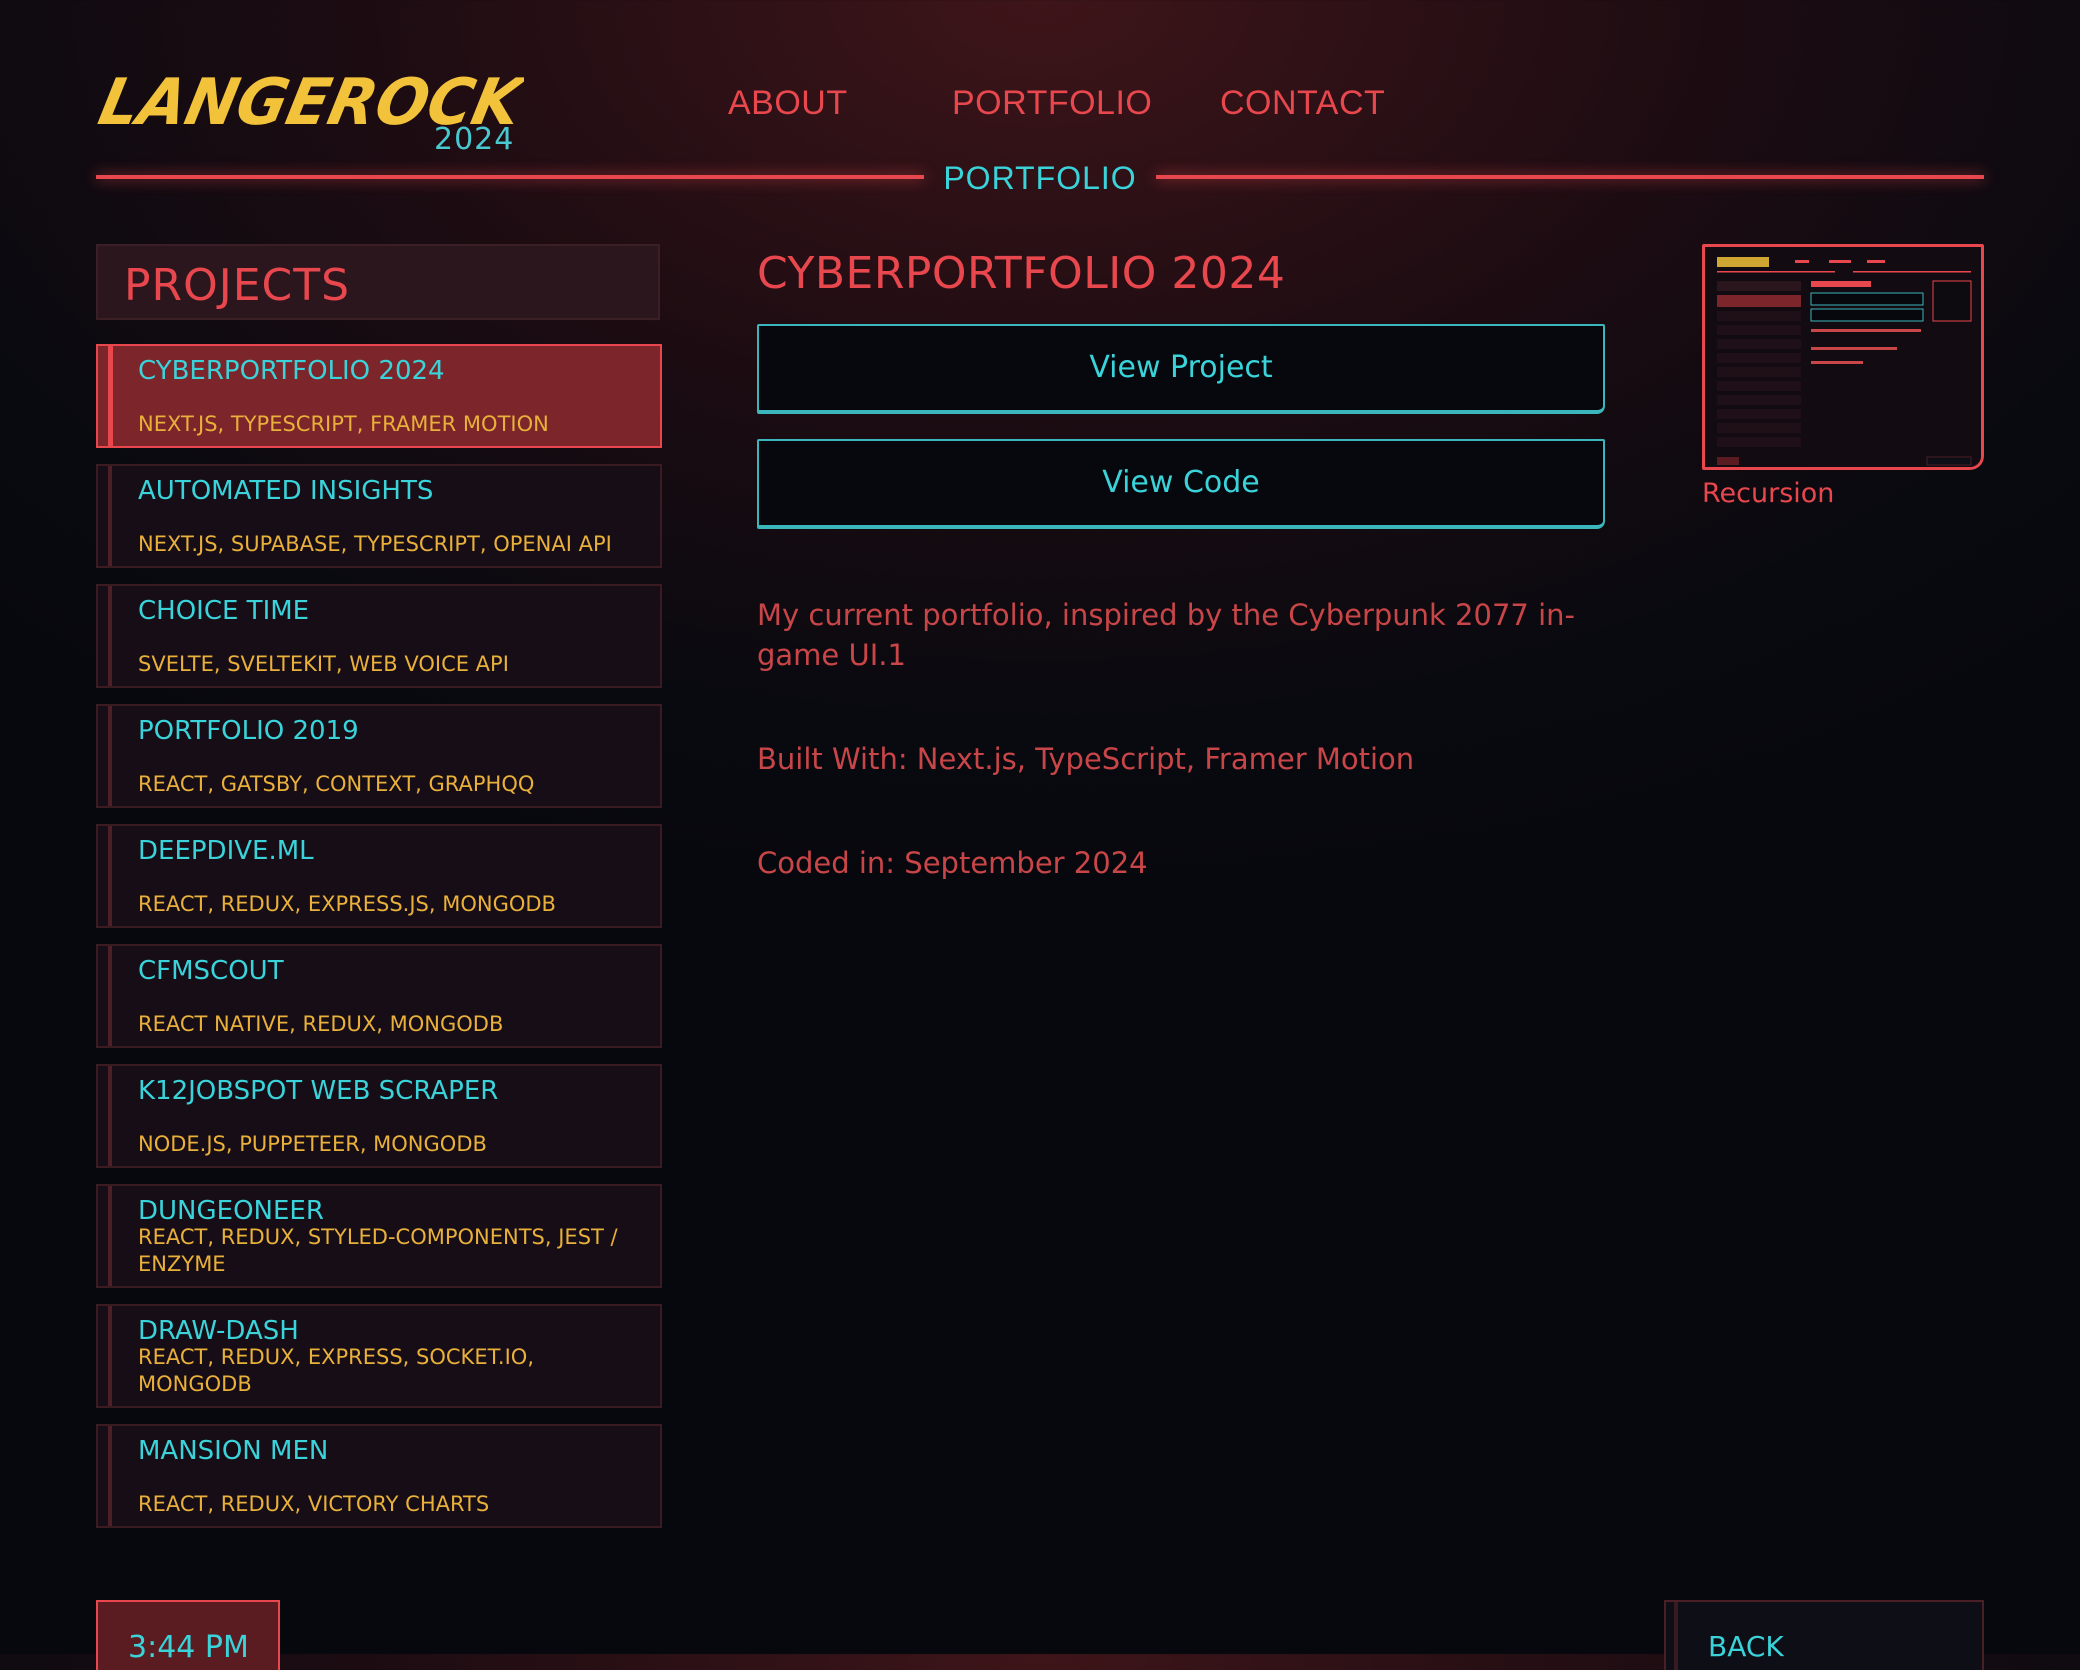 The image size is (2080, 1670). Describe the element at coordinates (1824, 1635) in the screenshot. I see `back-button: BACK` at that location.